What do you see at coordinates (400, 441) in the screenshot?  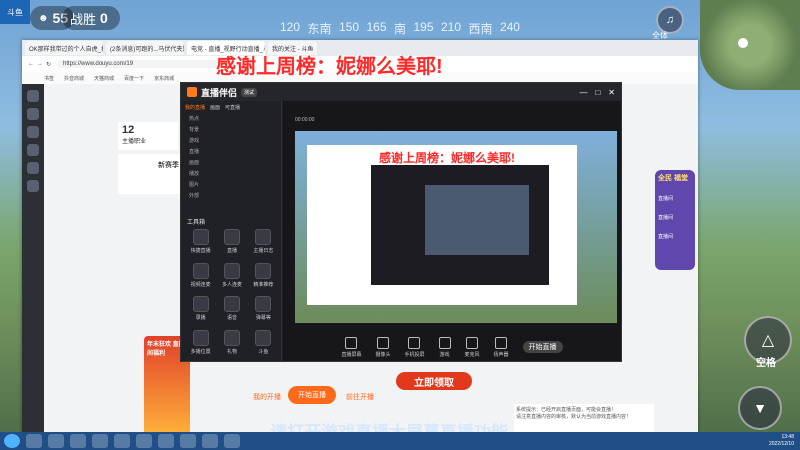 I see `windows-taskbar` at bounding box center [400, 441].